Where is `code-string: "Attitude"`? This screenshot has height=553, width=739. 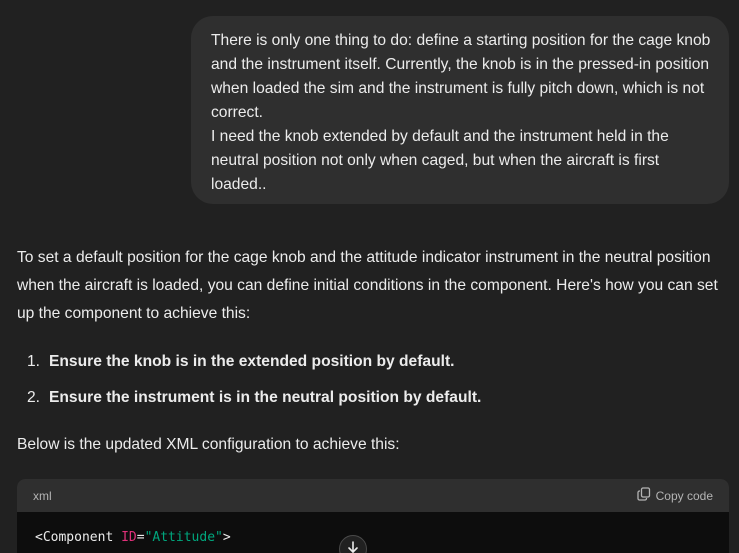
code-string: "Attitude" is located at coordinates (183, 537).